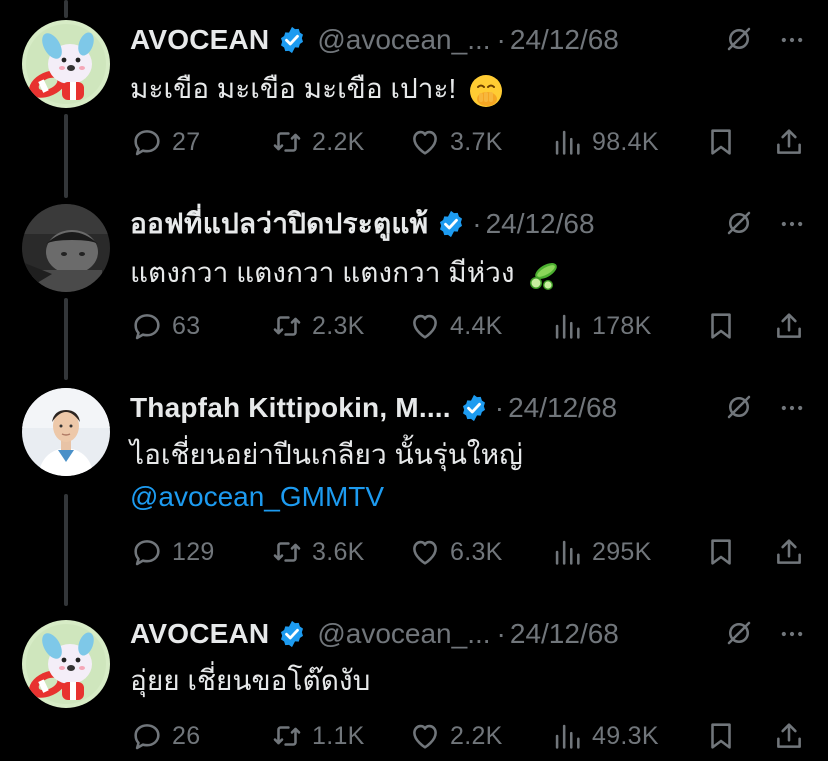 The height and width of the screenshot is (761, 828). I want to click on tweet-text-body: มะเขือ มะเขือ มะเขือ เปาะ!, so click(293, 88).